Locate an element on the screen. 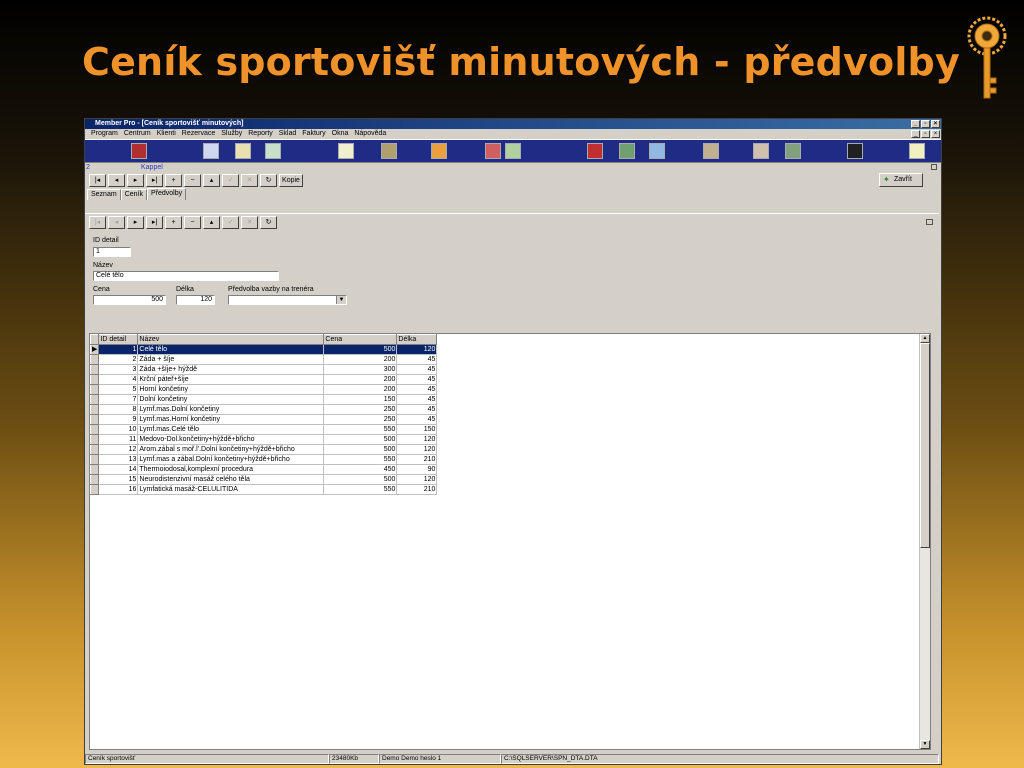 This screenshot has height=768, width=1024. cell-nazev: Záda +šíje+ hýždě is located at coordinates (231, 369).